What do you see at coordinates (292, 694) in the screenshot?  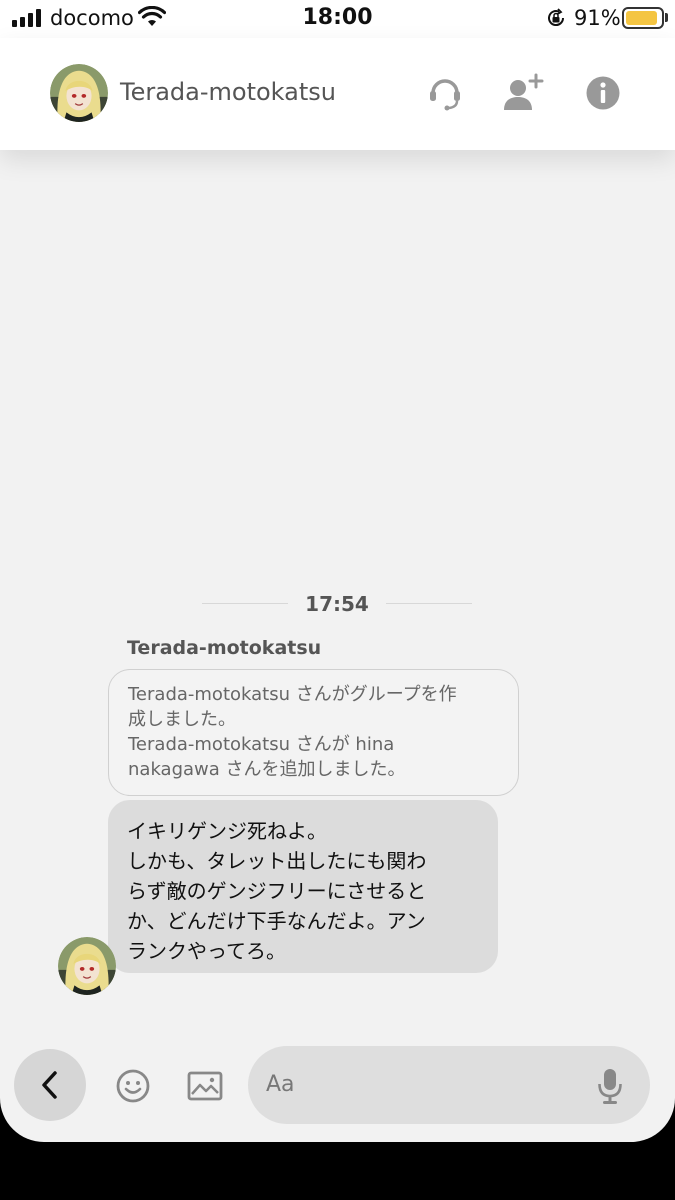 I see `system-message-line: Terada-motokatsu さんがグループを作` at bounding box center [292, 694].